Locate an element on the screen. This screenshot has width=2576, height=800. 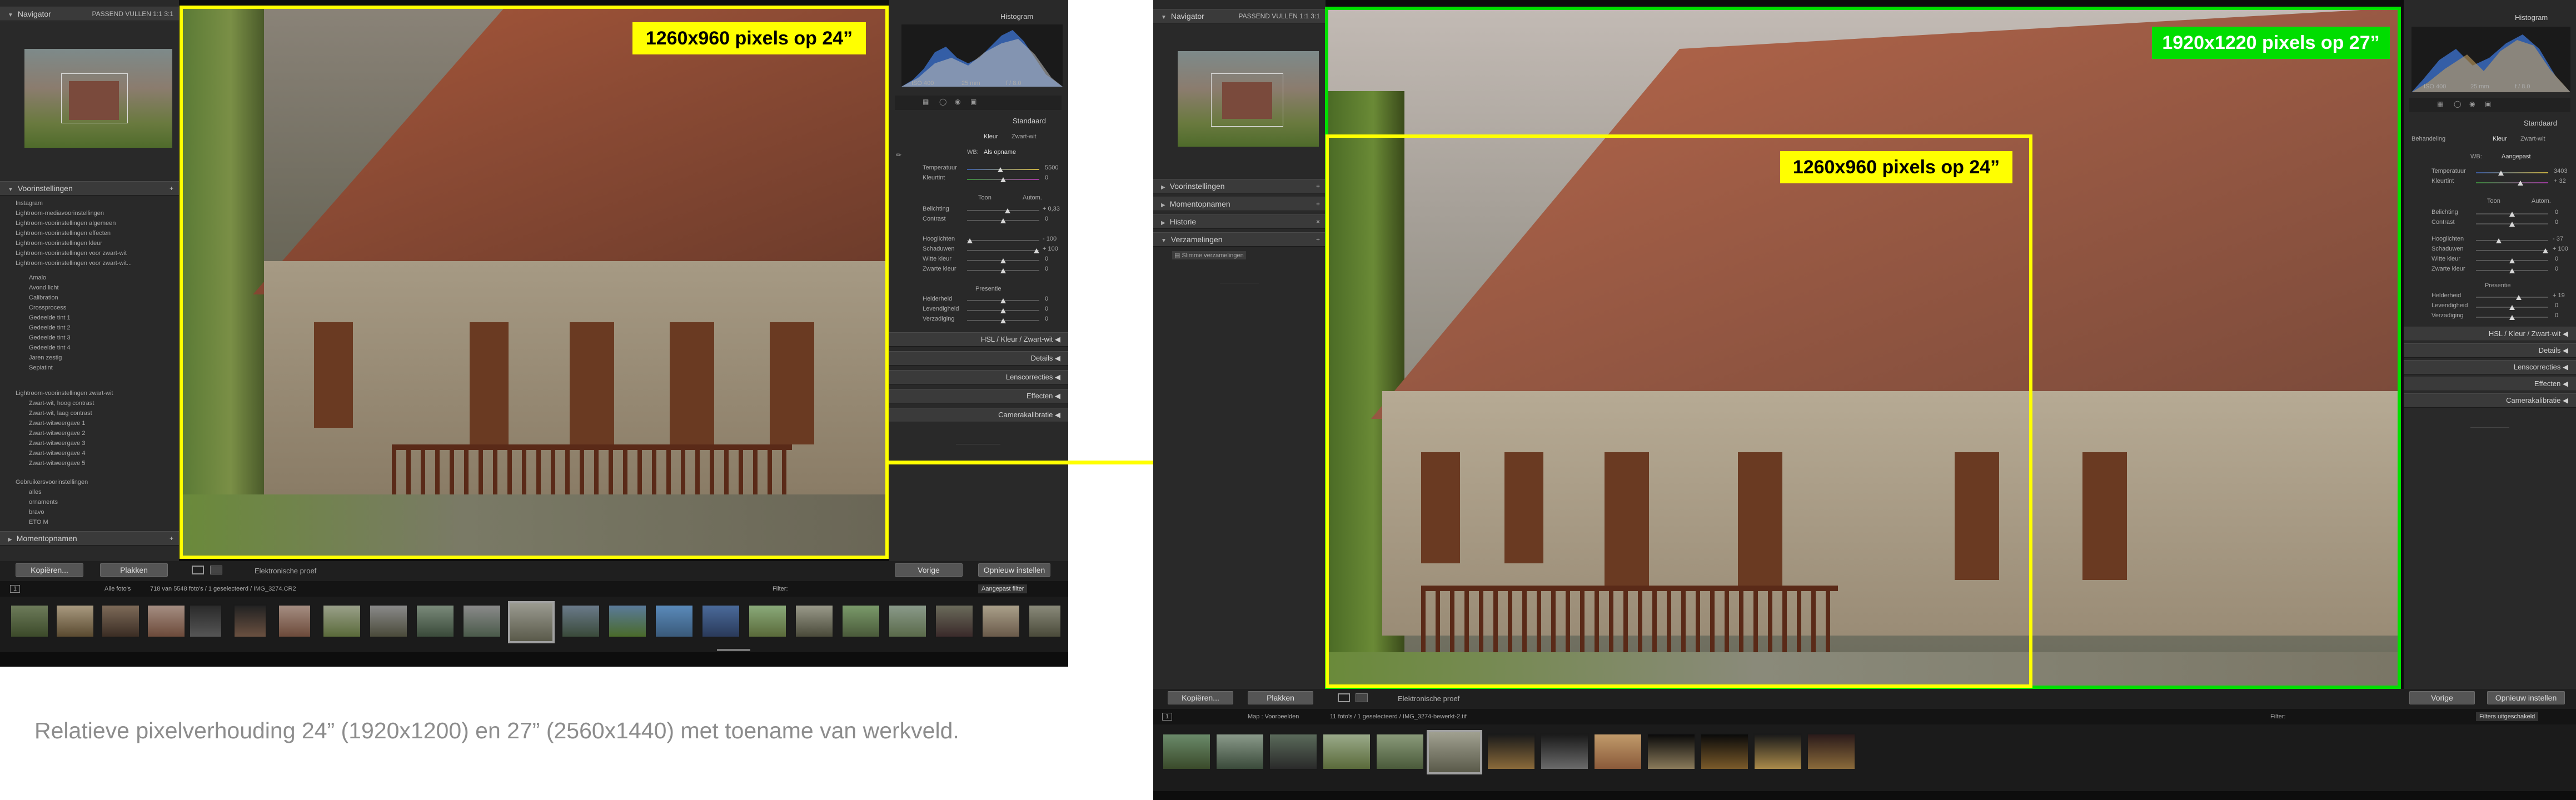
paste-button: Plakken is located at coordinates (1280, 697).